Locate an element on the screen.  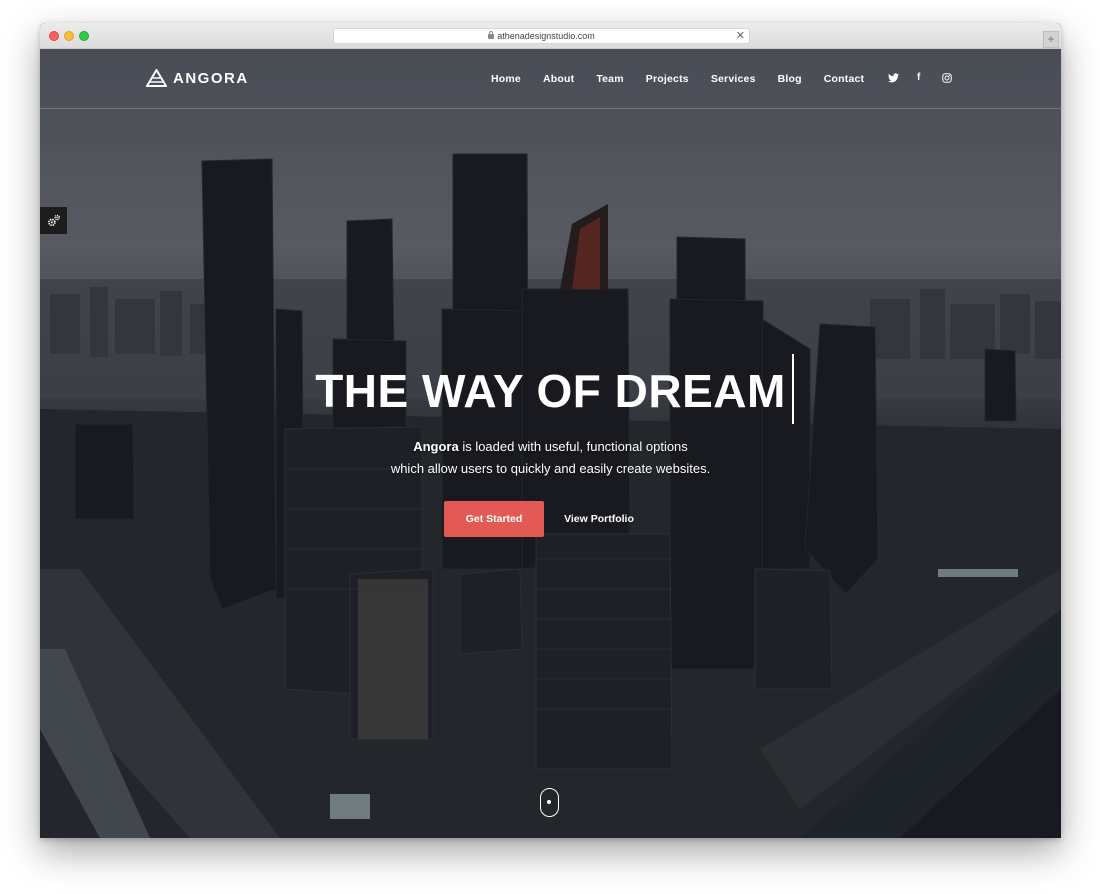
minimize-window-button is located at coordinates (69, 36).